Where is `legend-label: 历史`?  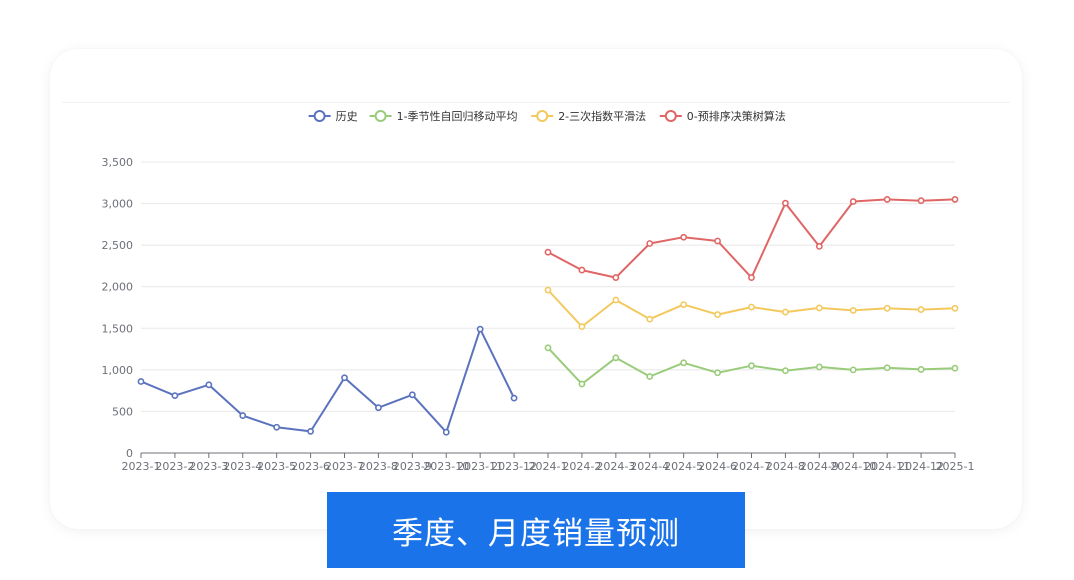
legend-label: 历史 is located at coordinates (347, 116).